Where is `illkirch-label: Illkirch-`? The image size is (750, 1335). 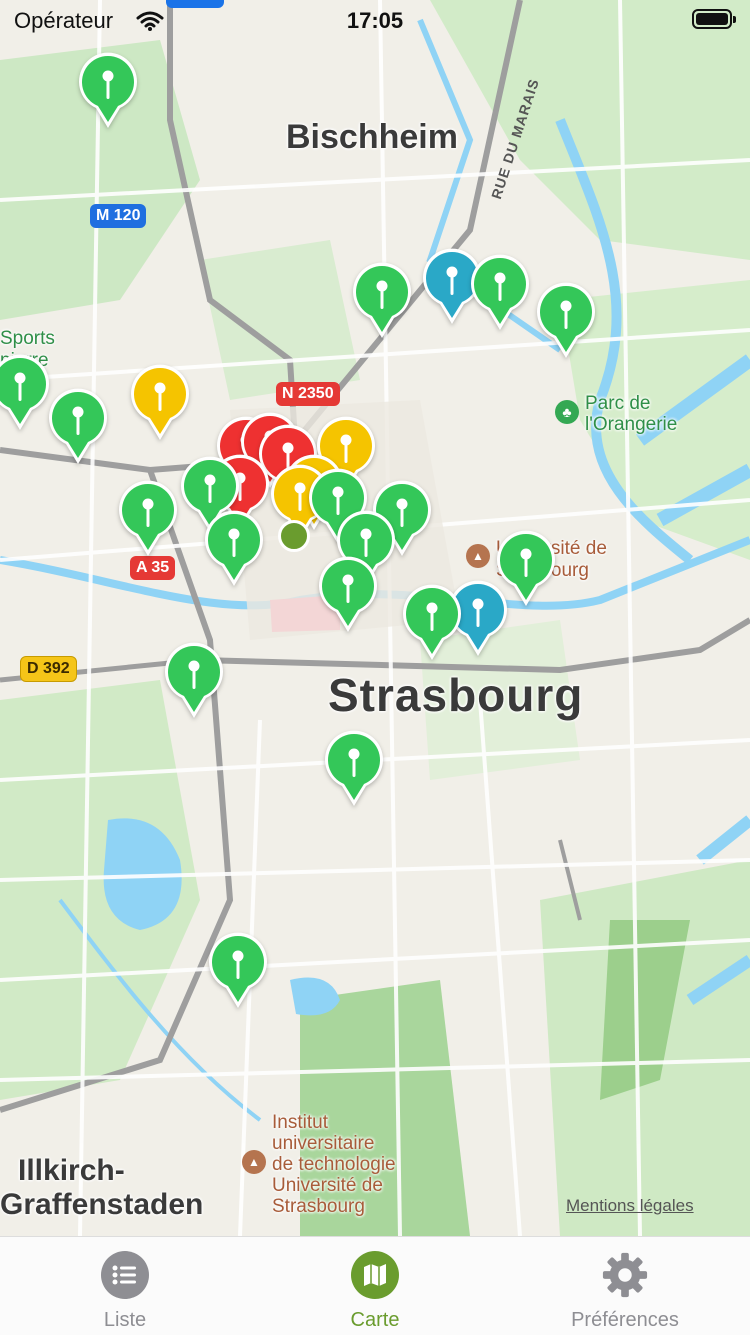 illkirch-label: Illkirch- is located at coordinates (71, 1170).